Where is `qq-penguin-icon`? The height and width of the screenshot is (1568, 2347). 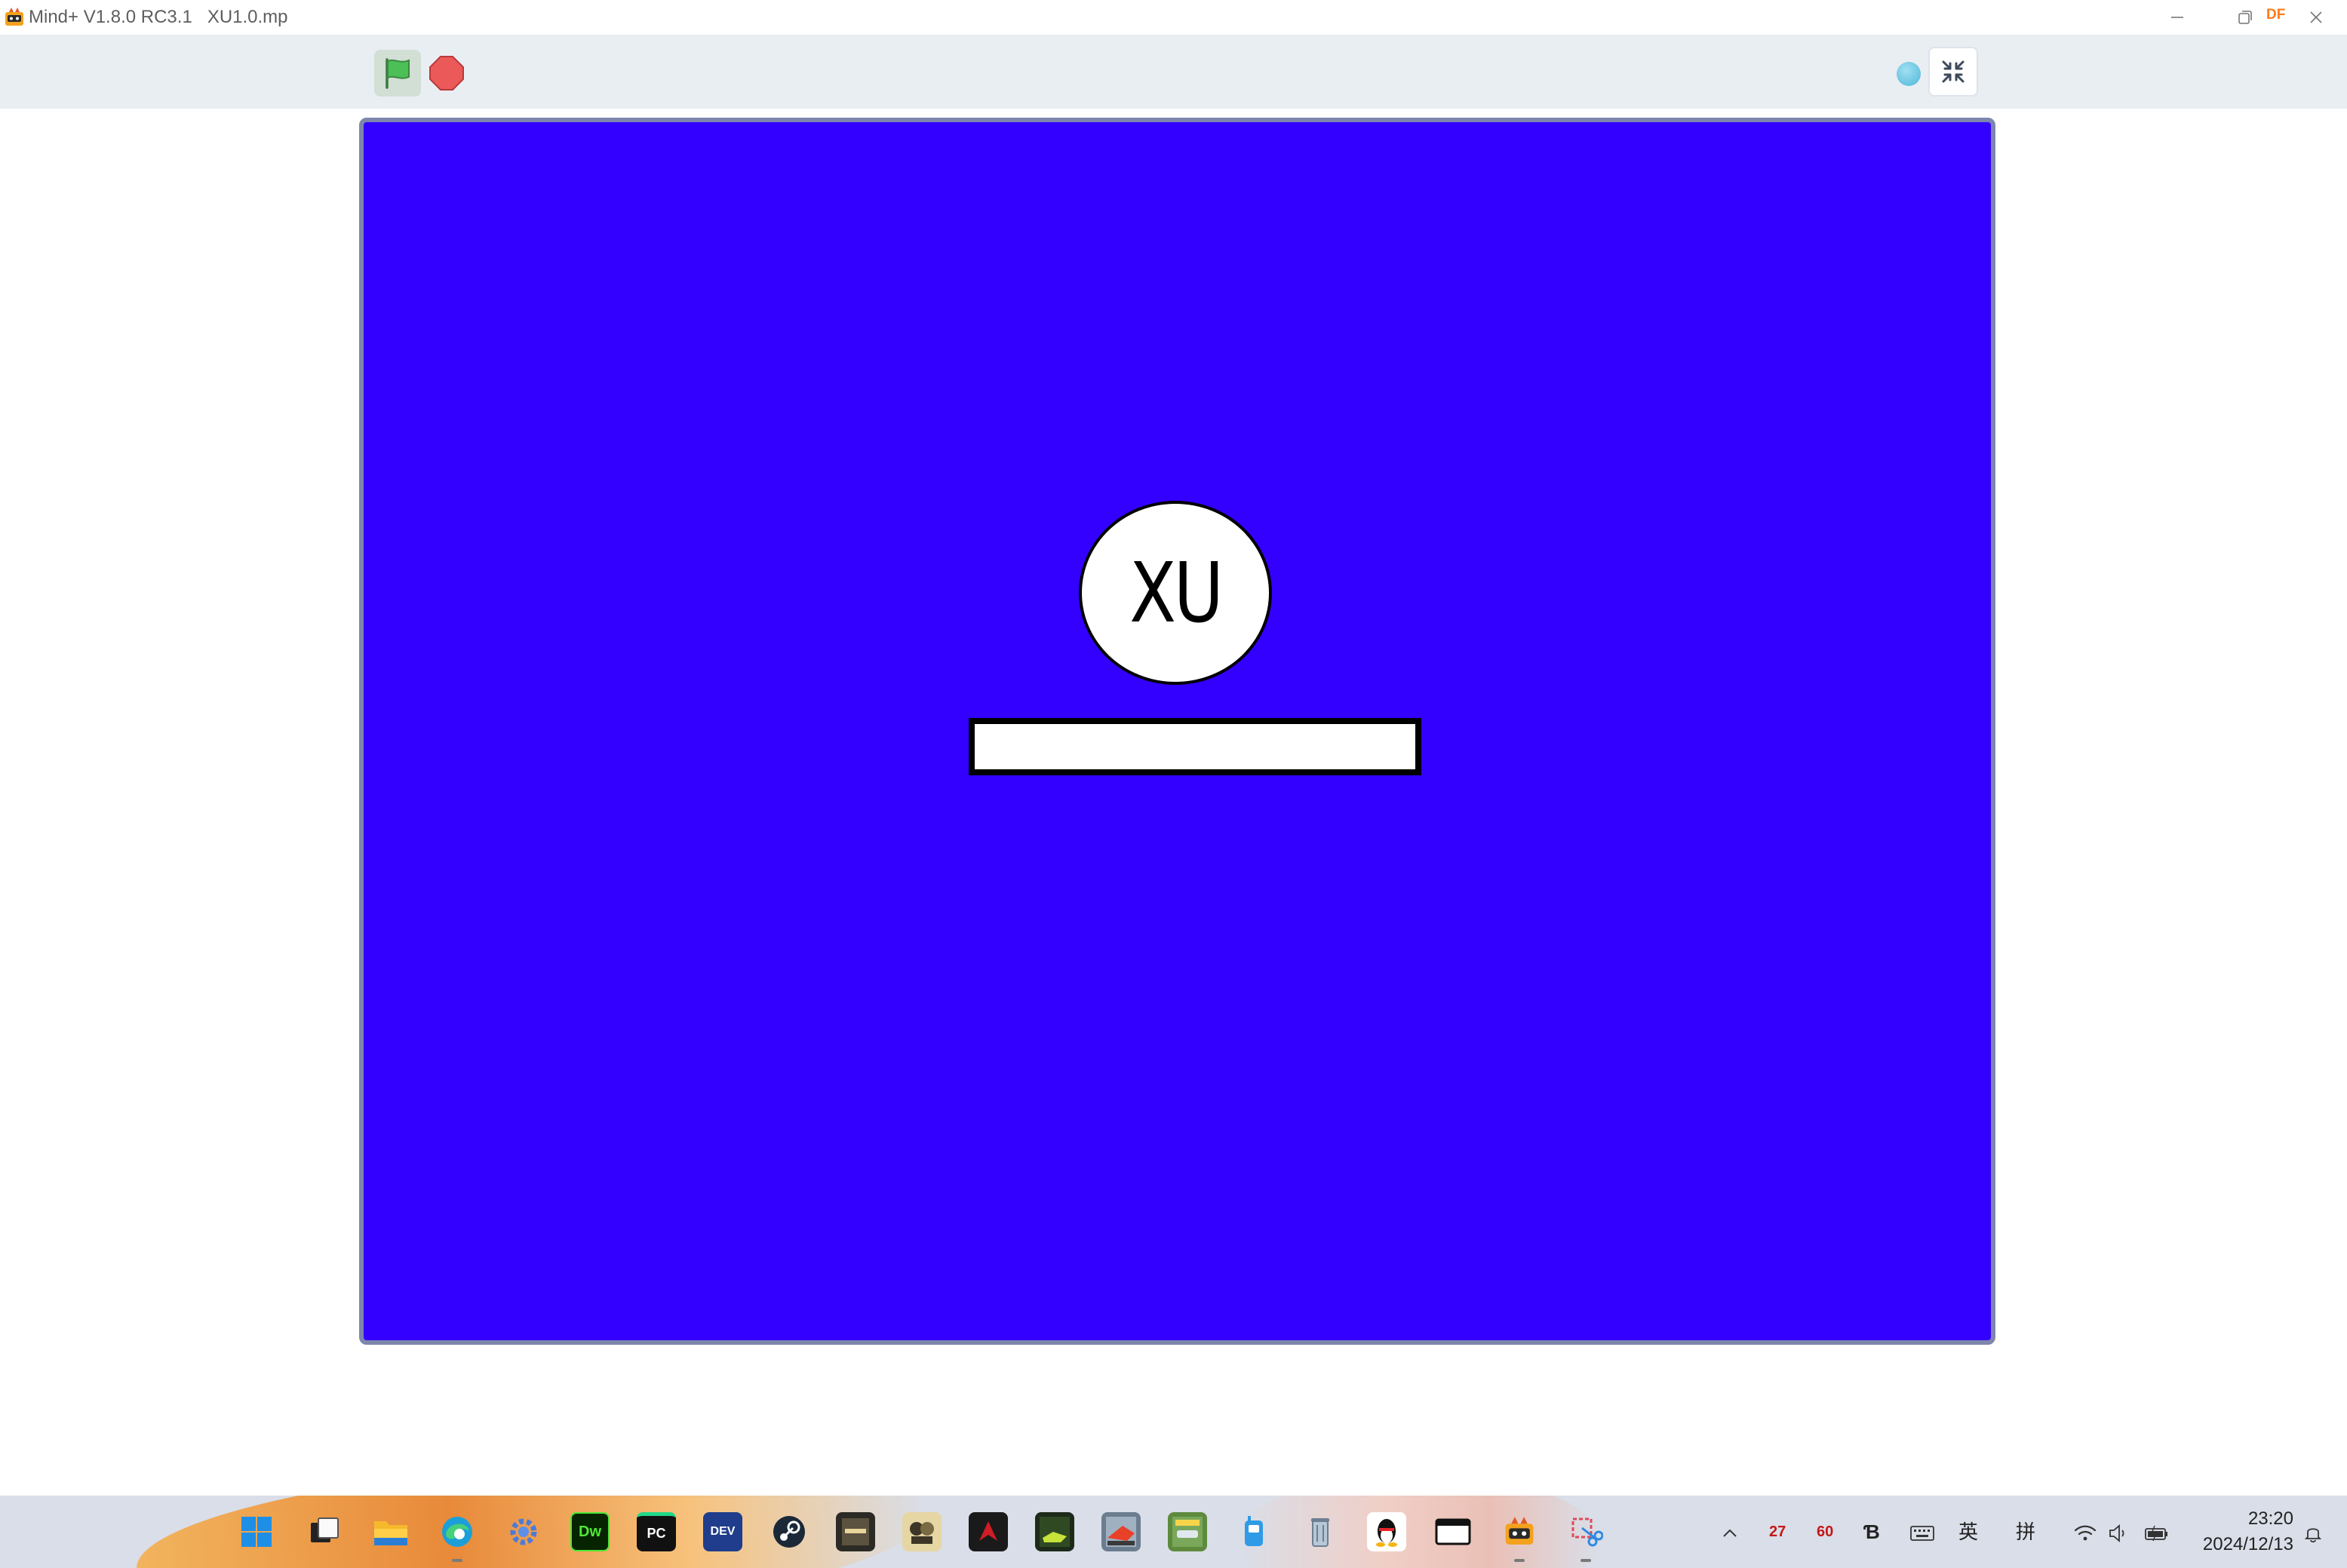
qq-penguin-icon is located at coordinates (1386, 1533).